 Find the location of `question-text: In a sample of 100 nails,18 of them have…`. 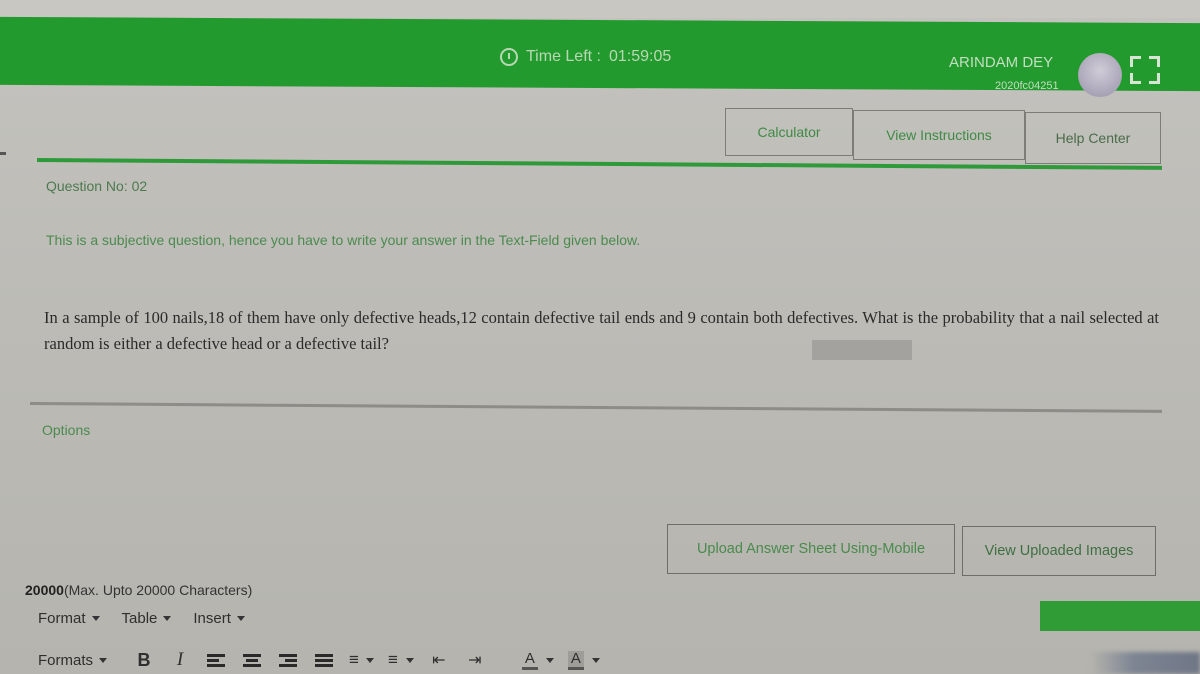

question-text: In a sample of 100 nails,18 of them have… is located at coordinates (601, 330).